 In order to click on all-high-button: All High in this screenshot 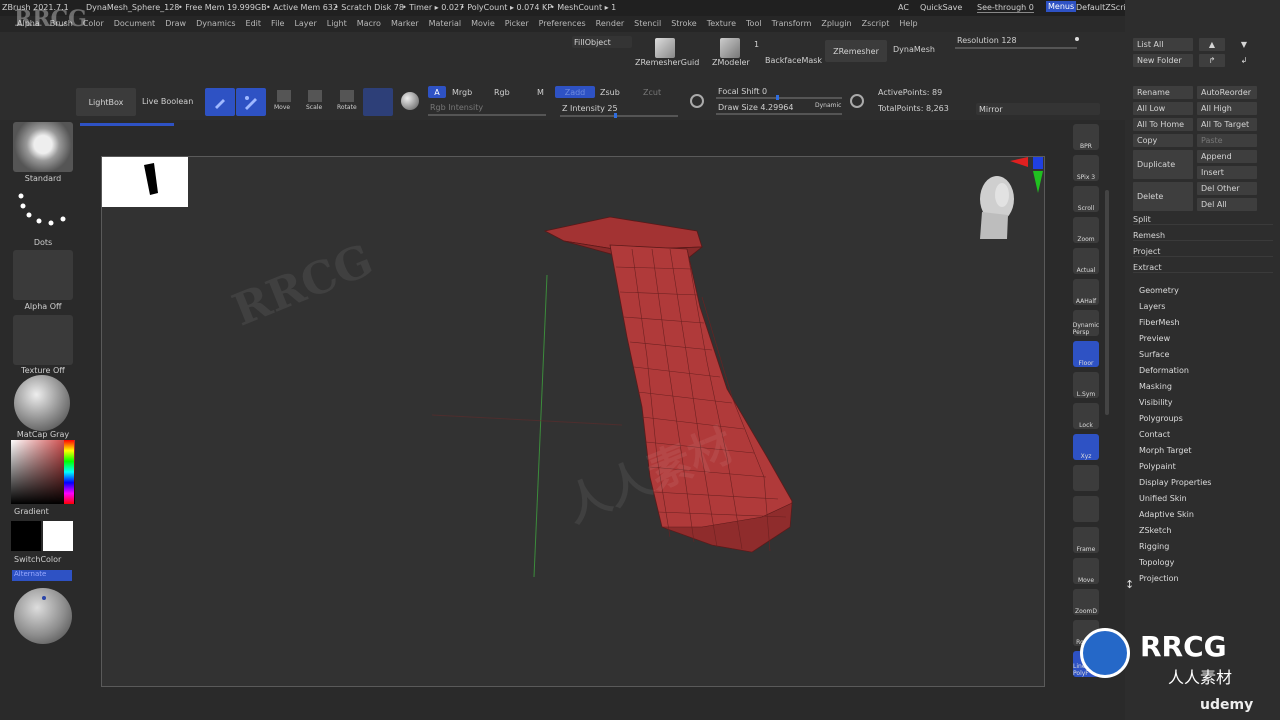, I will do `click(1227, 108)`.